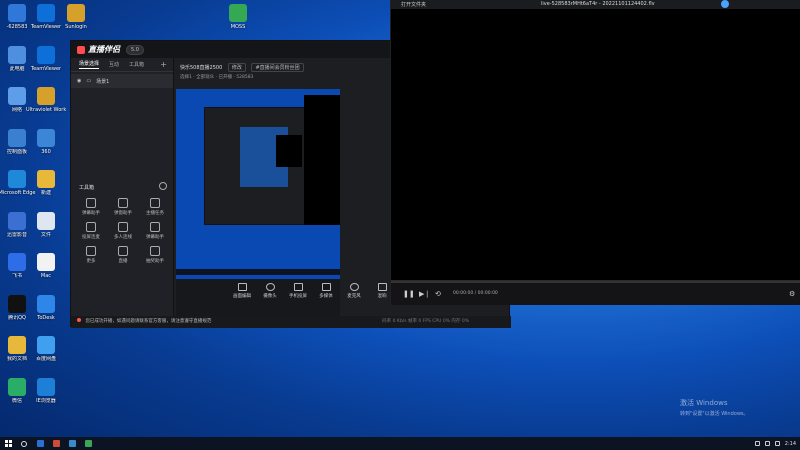  What do you see at coordinates (24, 443) in the screenshot?
I see `search-icon` at bounding box center [24, 443].